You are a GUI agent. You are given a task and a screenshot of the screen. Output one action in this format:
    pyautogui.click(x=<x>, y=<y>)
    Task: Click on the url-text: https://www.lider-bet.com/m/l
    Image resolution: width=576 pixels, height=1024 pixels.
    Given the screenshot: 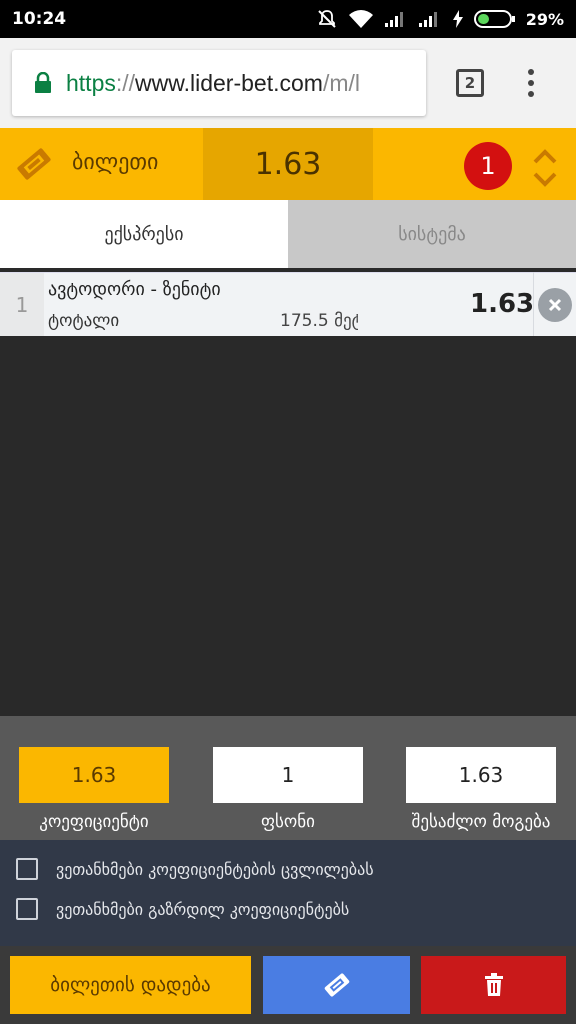 What is the action you would take?
    pyautogui.click(x=213, y=82)
    